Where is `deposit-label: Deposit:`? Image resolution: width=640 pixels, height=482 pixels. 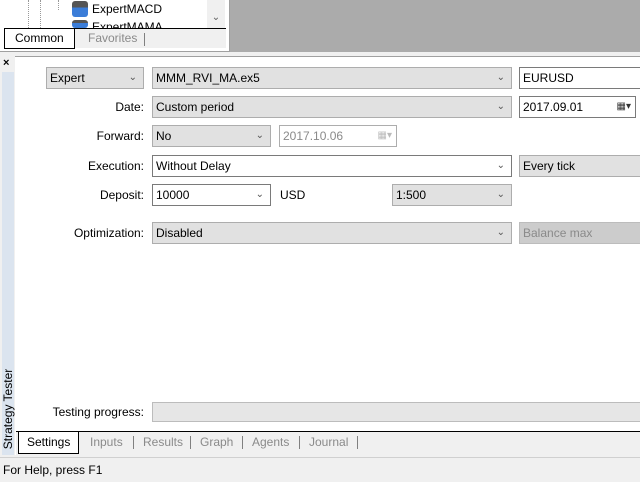
deposit-label: Deposit: is located at coordinates (121, 195).